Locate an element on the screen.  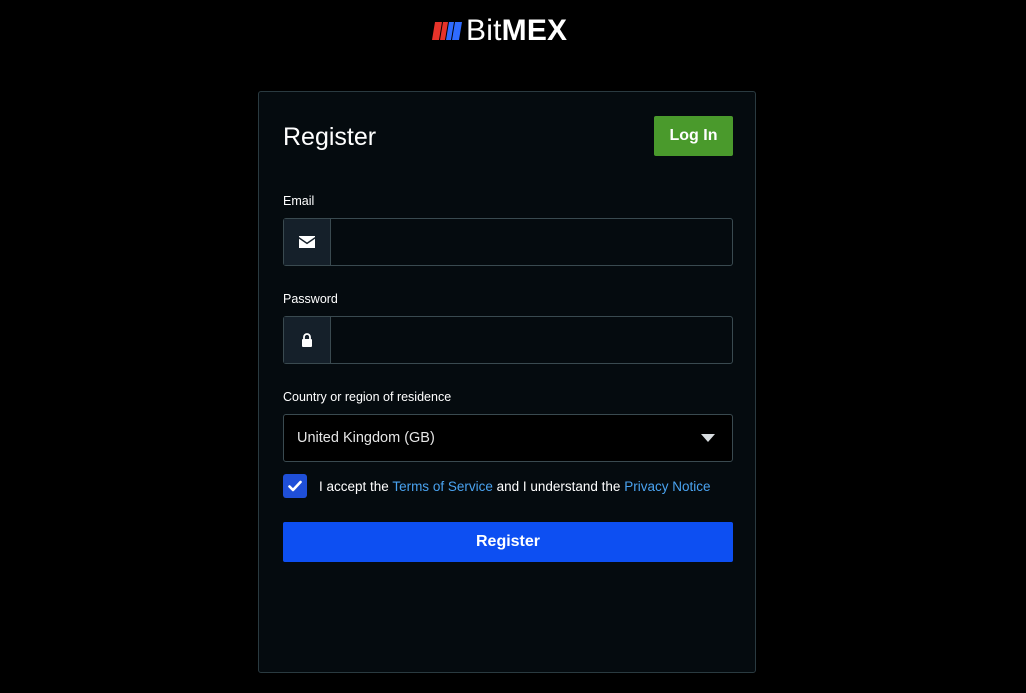
login-button: Log In is located at coordinates (693, 136).